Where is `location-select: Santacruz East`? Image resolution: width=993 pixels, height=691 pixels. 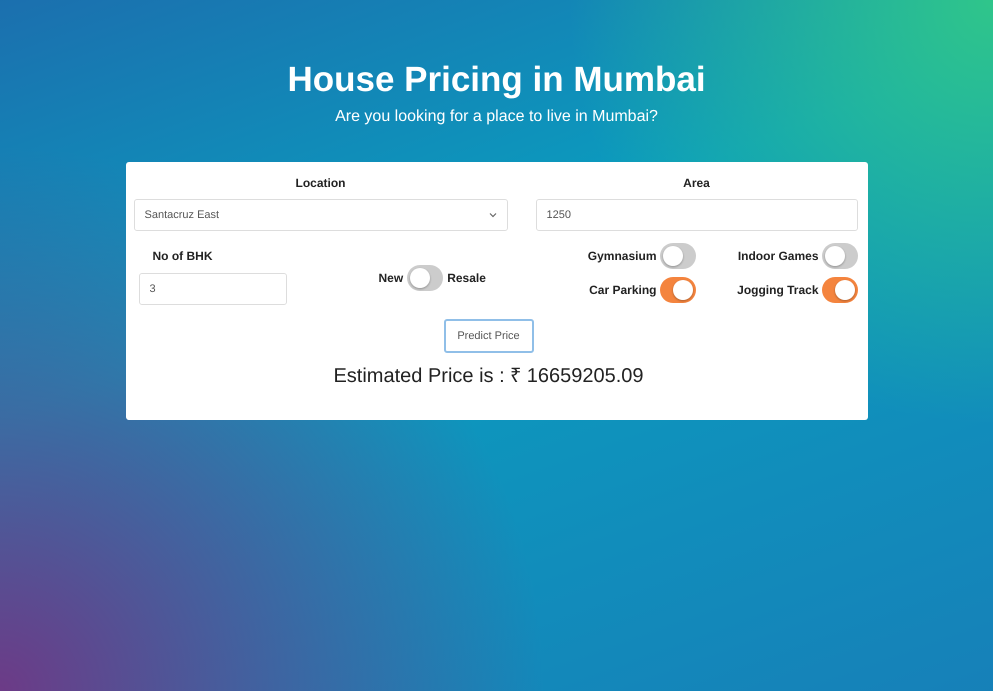 location-select: Santacruz East is located at coordinates (321, 215).